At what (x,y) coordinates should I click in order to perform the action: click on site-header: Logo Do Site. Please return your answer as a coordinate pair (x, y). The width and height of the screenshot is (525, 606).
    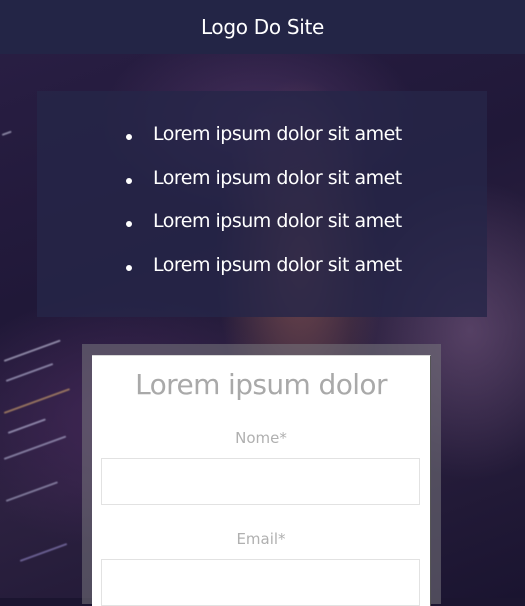
    Looking at the image, I should click on (262, 27).